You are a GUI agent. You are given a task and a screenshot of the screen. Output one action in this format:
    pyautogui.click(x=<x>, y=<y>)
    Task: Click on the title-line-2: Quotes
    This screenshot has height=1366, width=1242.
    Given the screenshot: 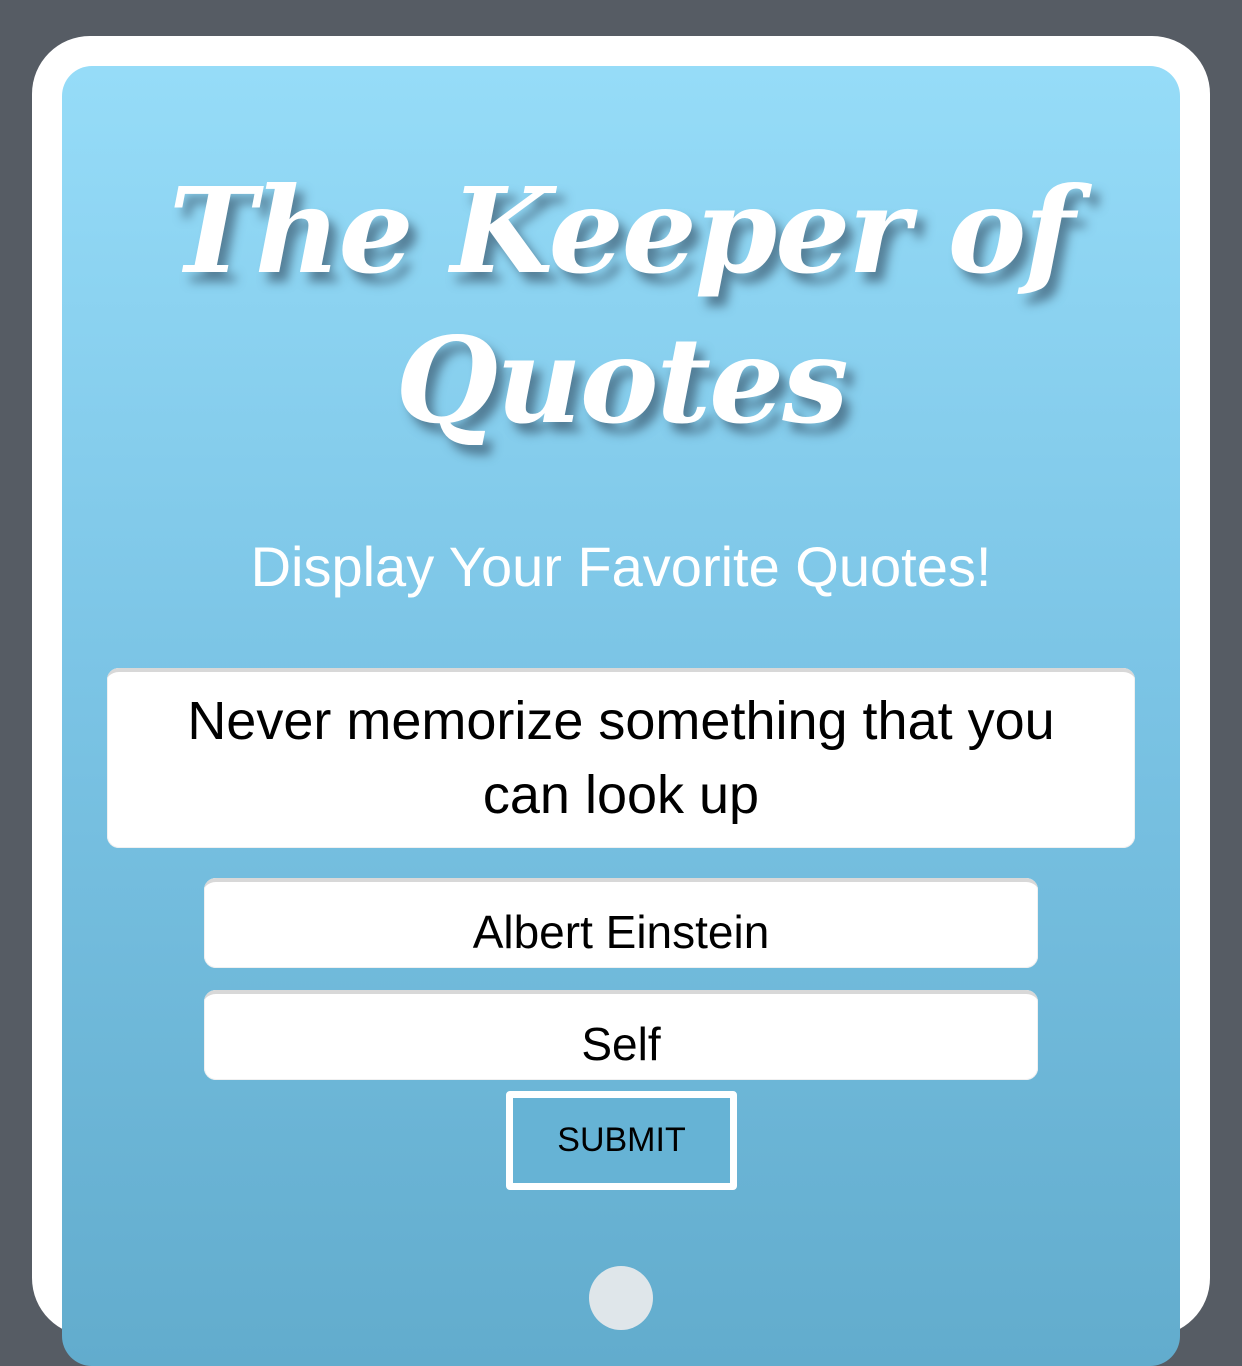 What is the action you would take?
    pyautogui.click(x=621, y=380)
    